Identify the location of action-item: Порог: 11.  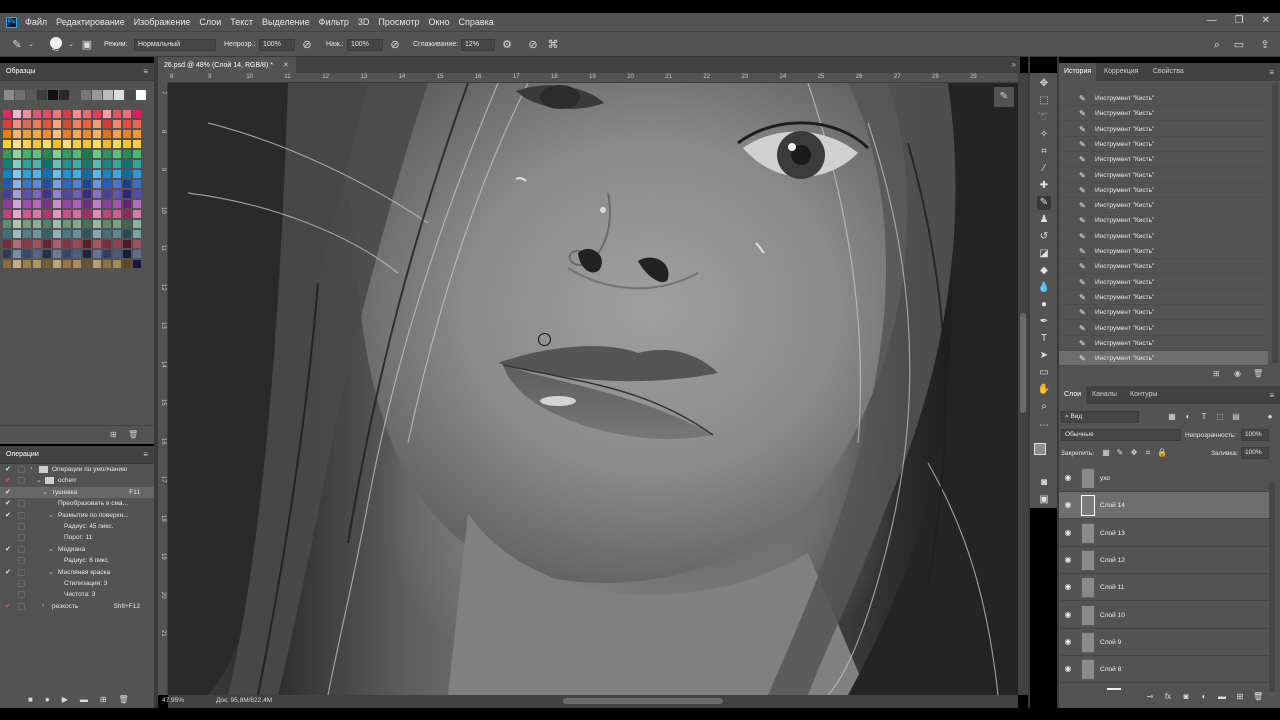
(77, 537).